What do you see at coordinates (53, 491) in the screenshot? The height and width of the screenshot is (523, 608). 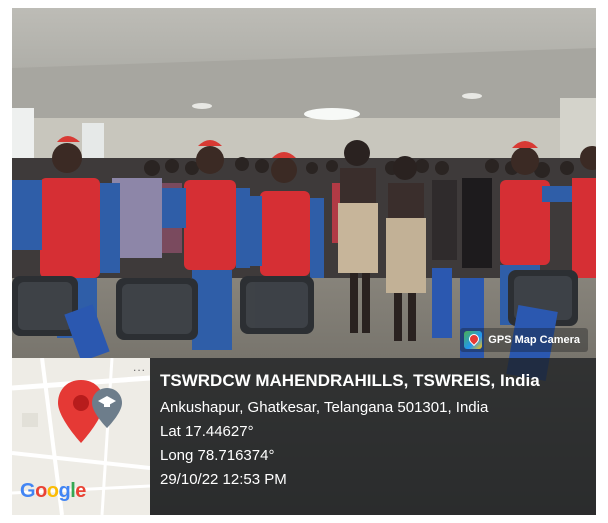 I see `google-logo: Google` at bounding box center [53, 491].